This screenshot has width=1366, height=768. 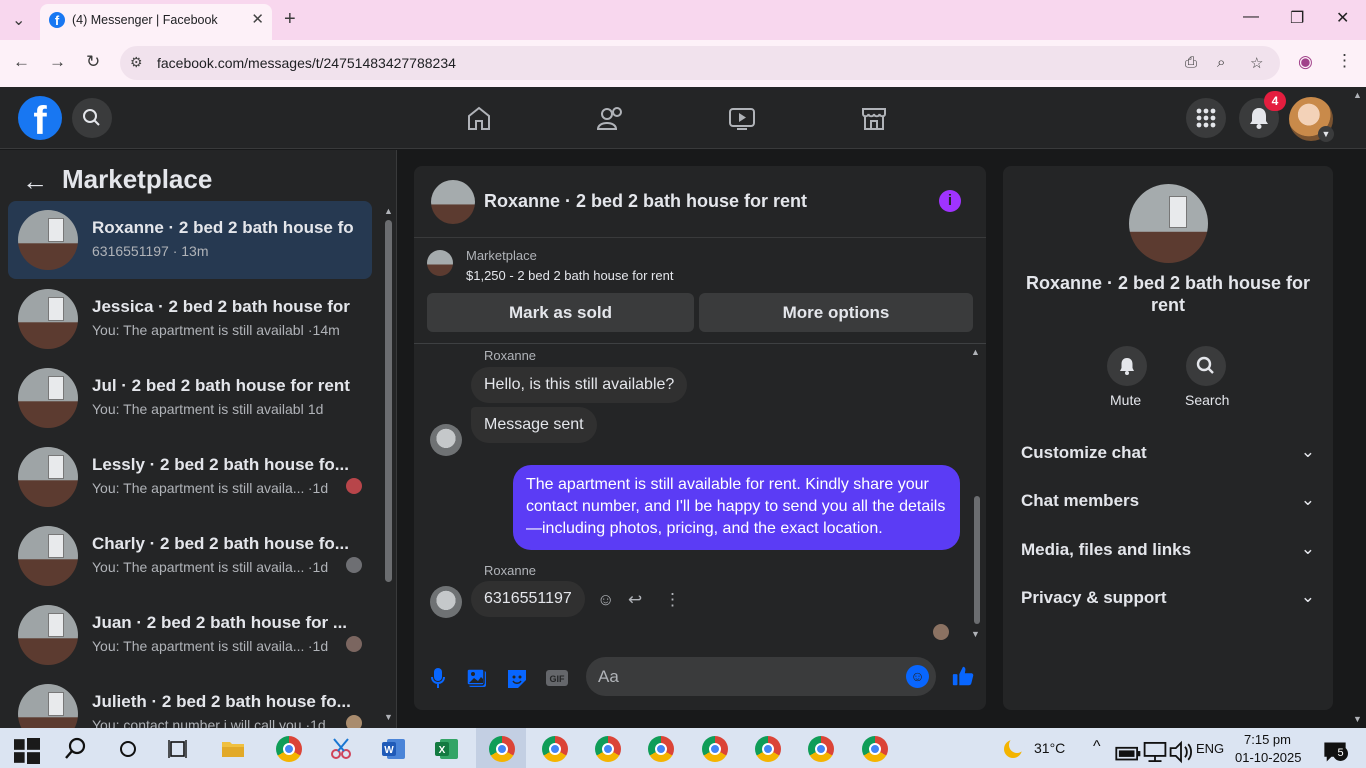 What do you see at coordinates (1206, 366) in the screenshot?
I see `search-chat-button` at bounding box center [1206, 366].